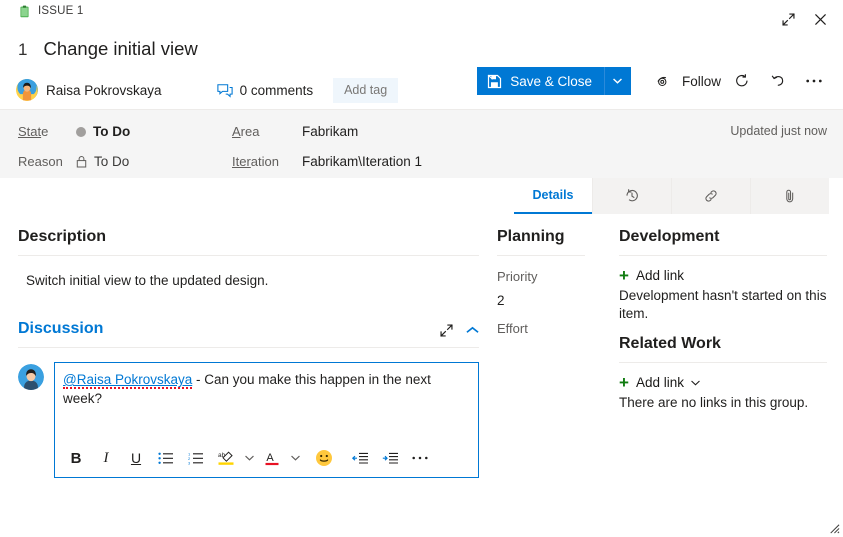  I want to click on window-controls, so click(804, 19).